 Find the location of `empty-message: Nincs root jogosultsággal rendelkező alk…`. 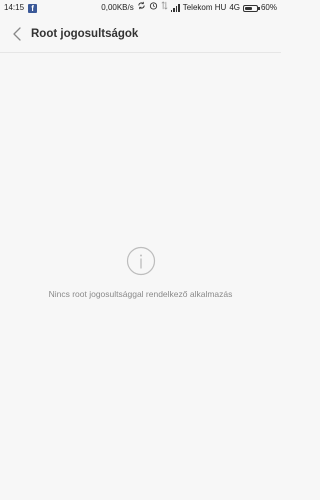

empty-message: Nincs root jogosultsággal rendelkező alk… is located at coordinates (140, 294).